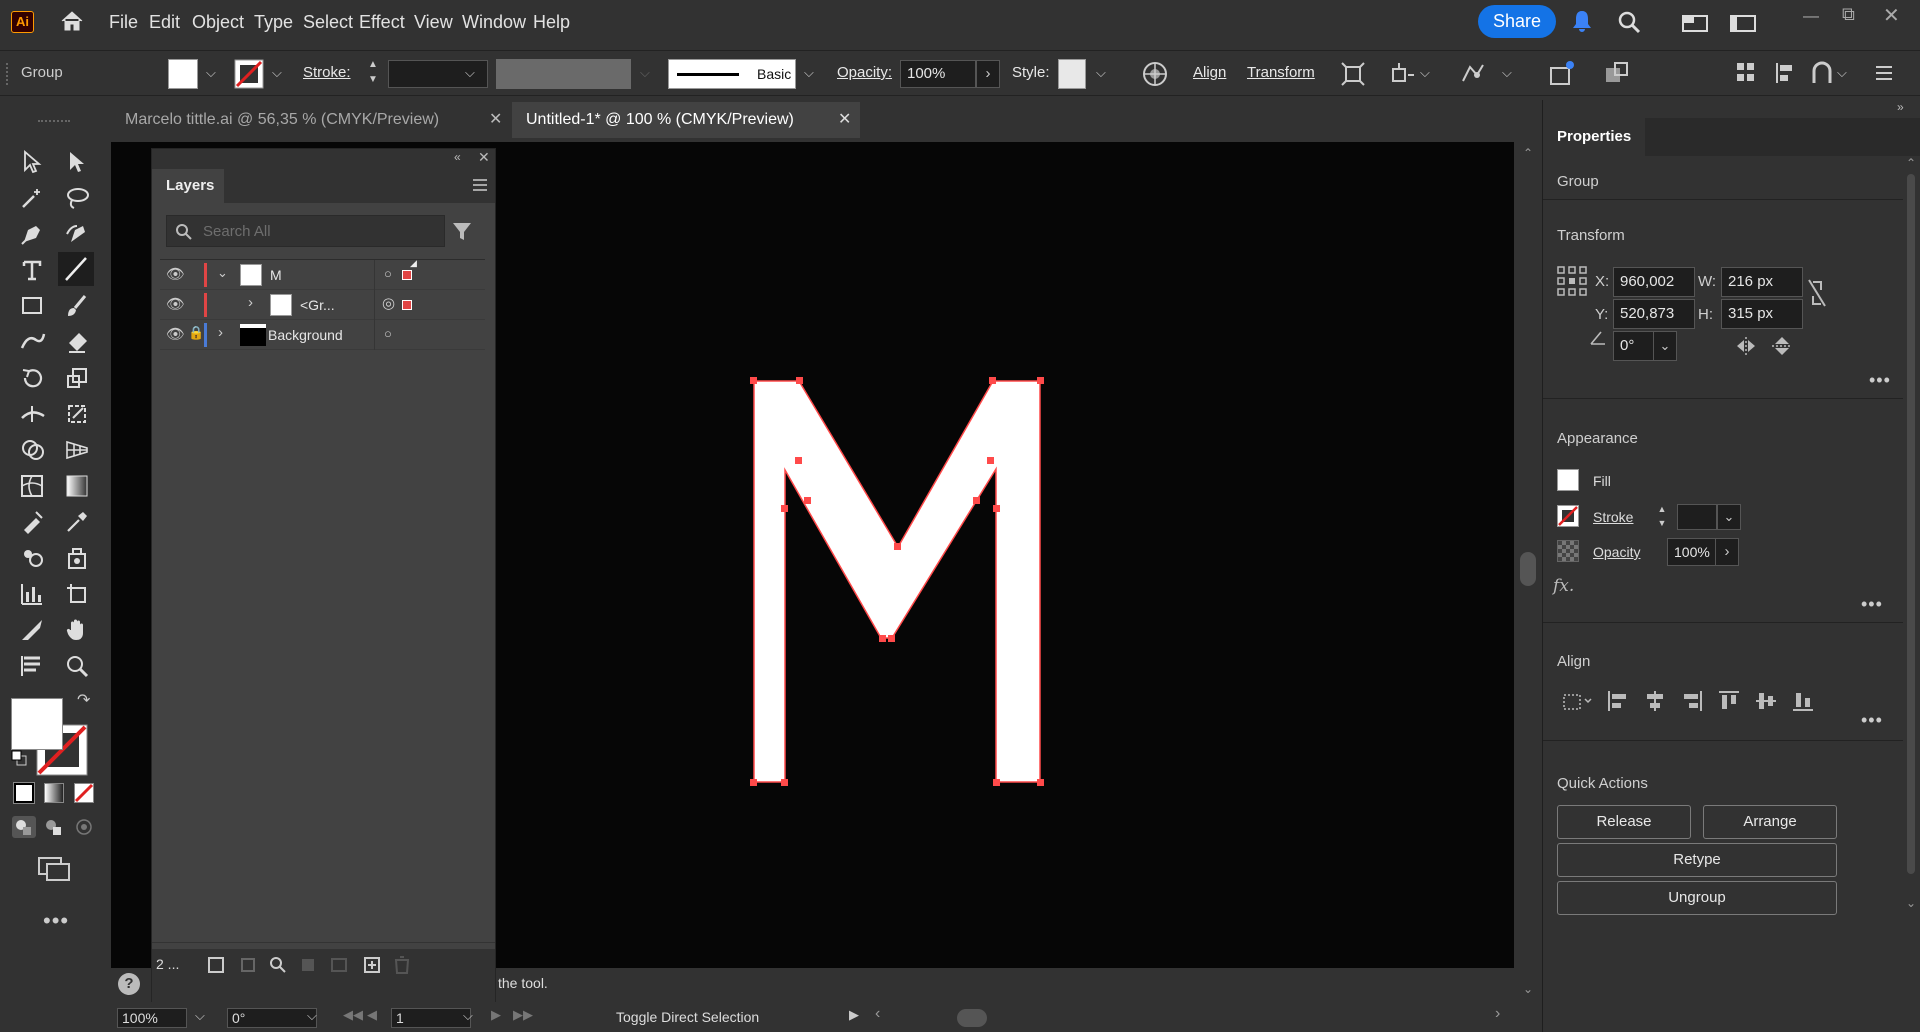  What do you see at coordinates (1762, 314) in the screenshot?
I see `h-field: 315 px` at bounding box center [1762, 314].